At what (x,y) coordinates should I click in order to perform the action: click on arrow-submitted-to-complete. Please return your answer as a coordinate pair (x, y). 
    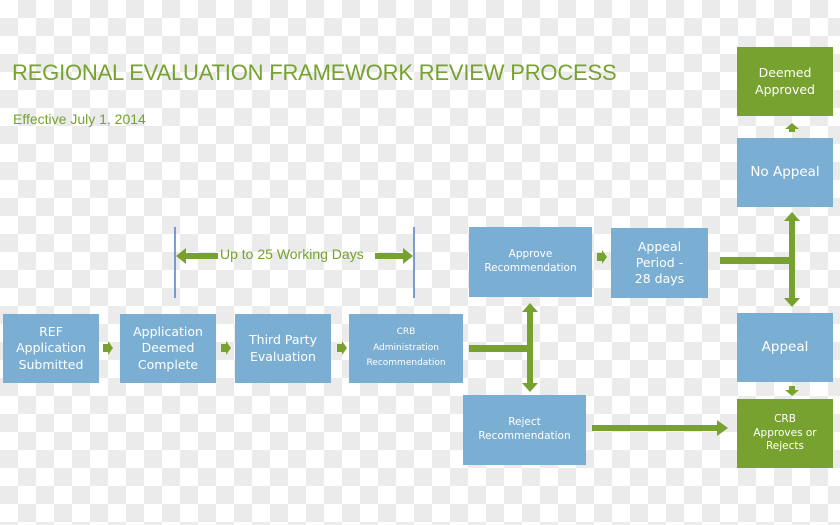
    Looking at the image, I should click on (108, 348).